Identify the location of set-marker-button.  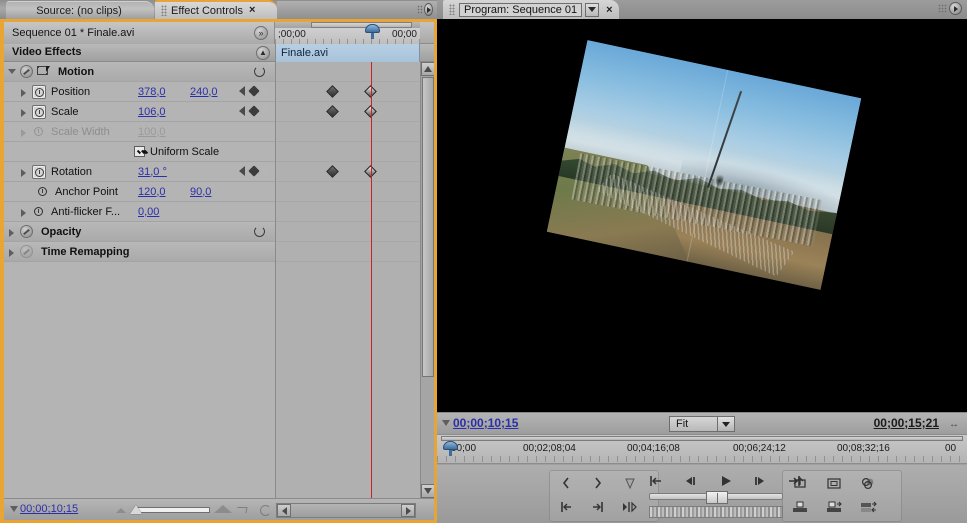
(630, 483).